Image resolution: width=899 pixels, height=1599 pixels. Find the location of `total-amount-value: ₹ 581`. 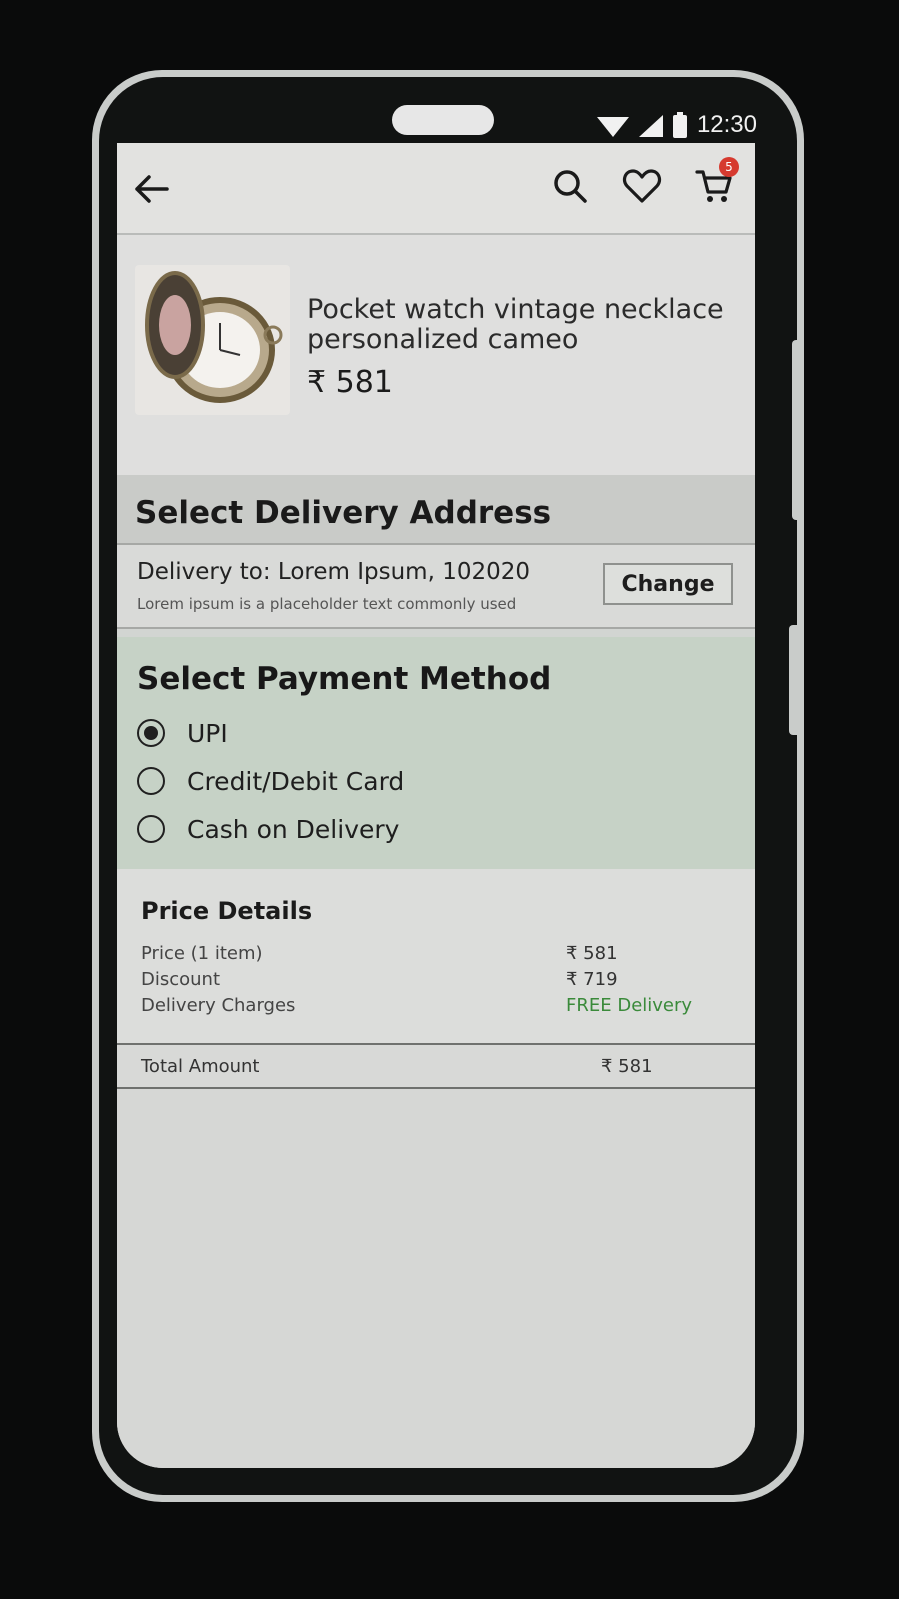

total-amount-value: ₹ 581 is located at coordinates (627, 1066).